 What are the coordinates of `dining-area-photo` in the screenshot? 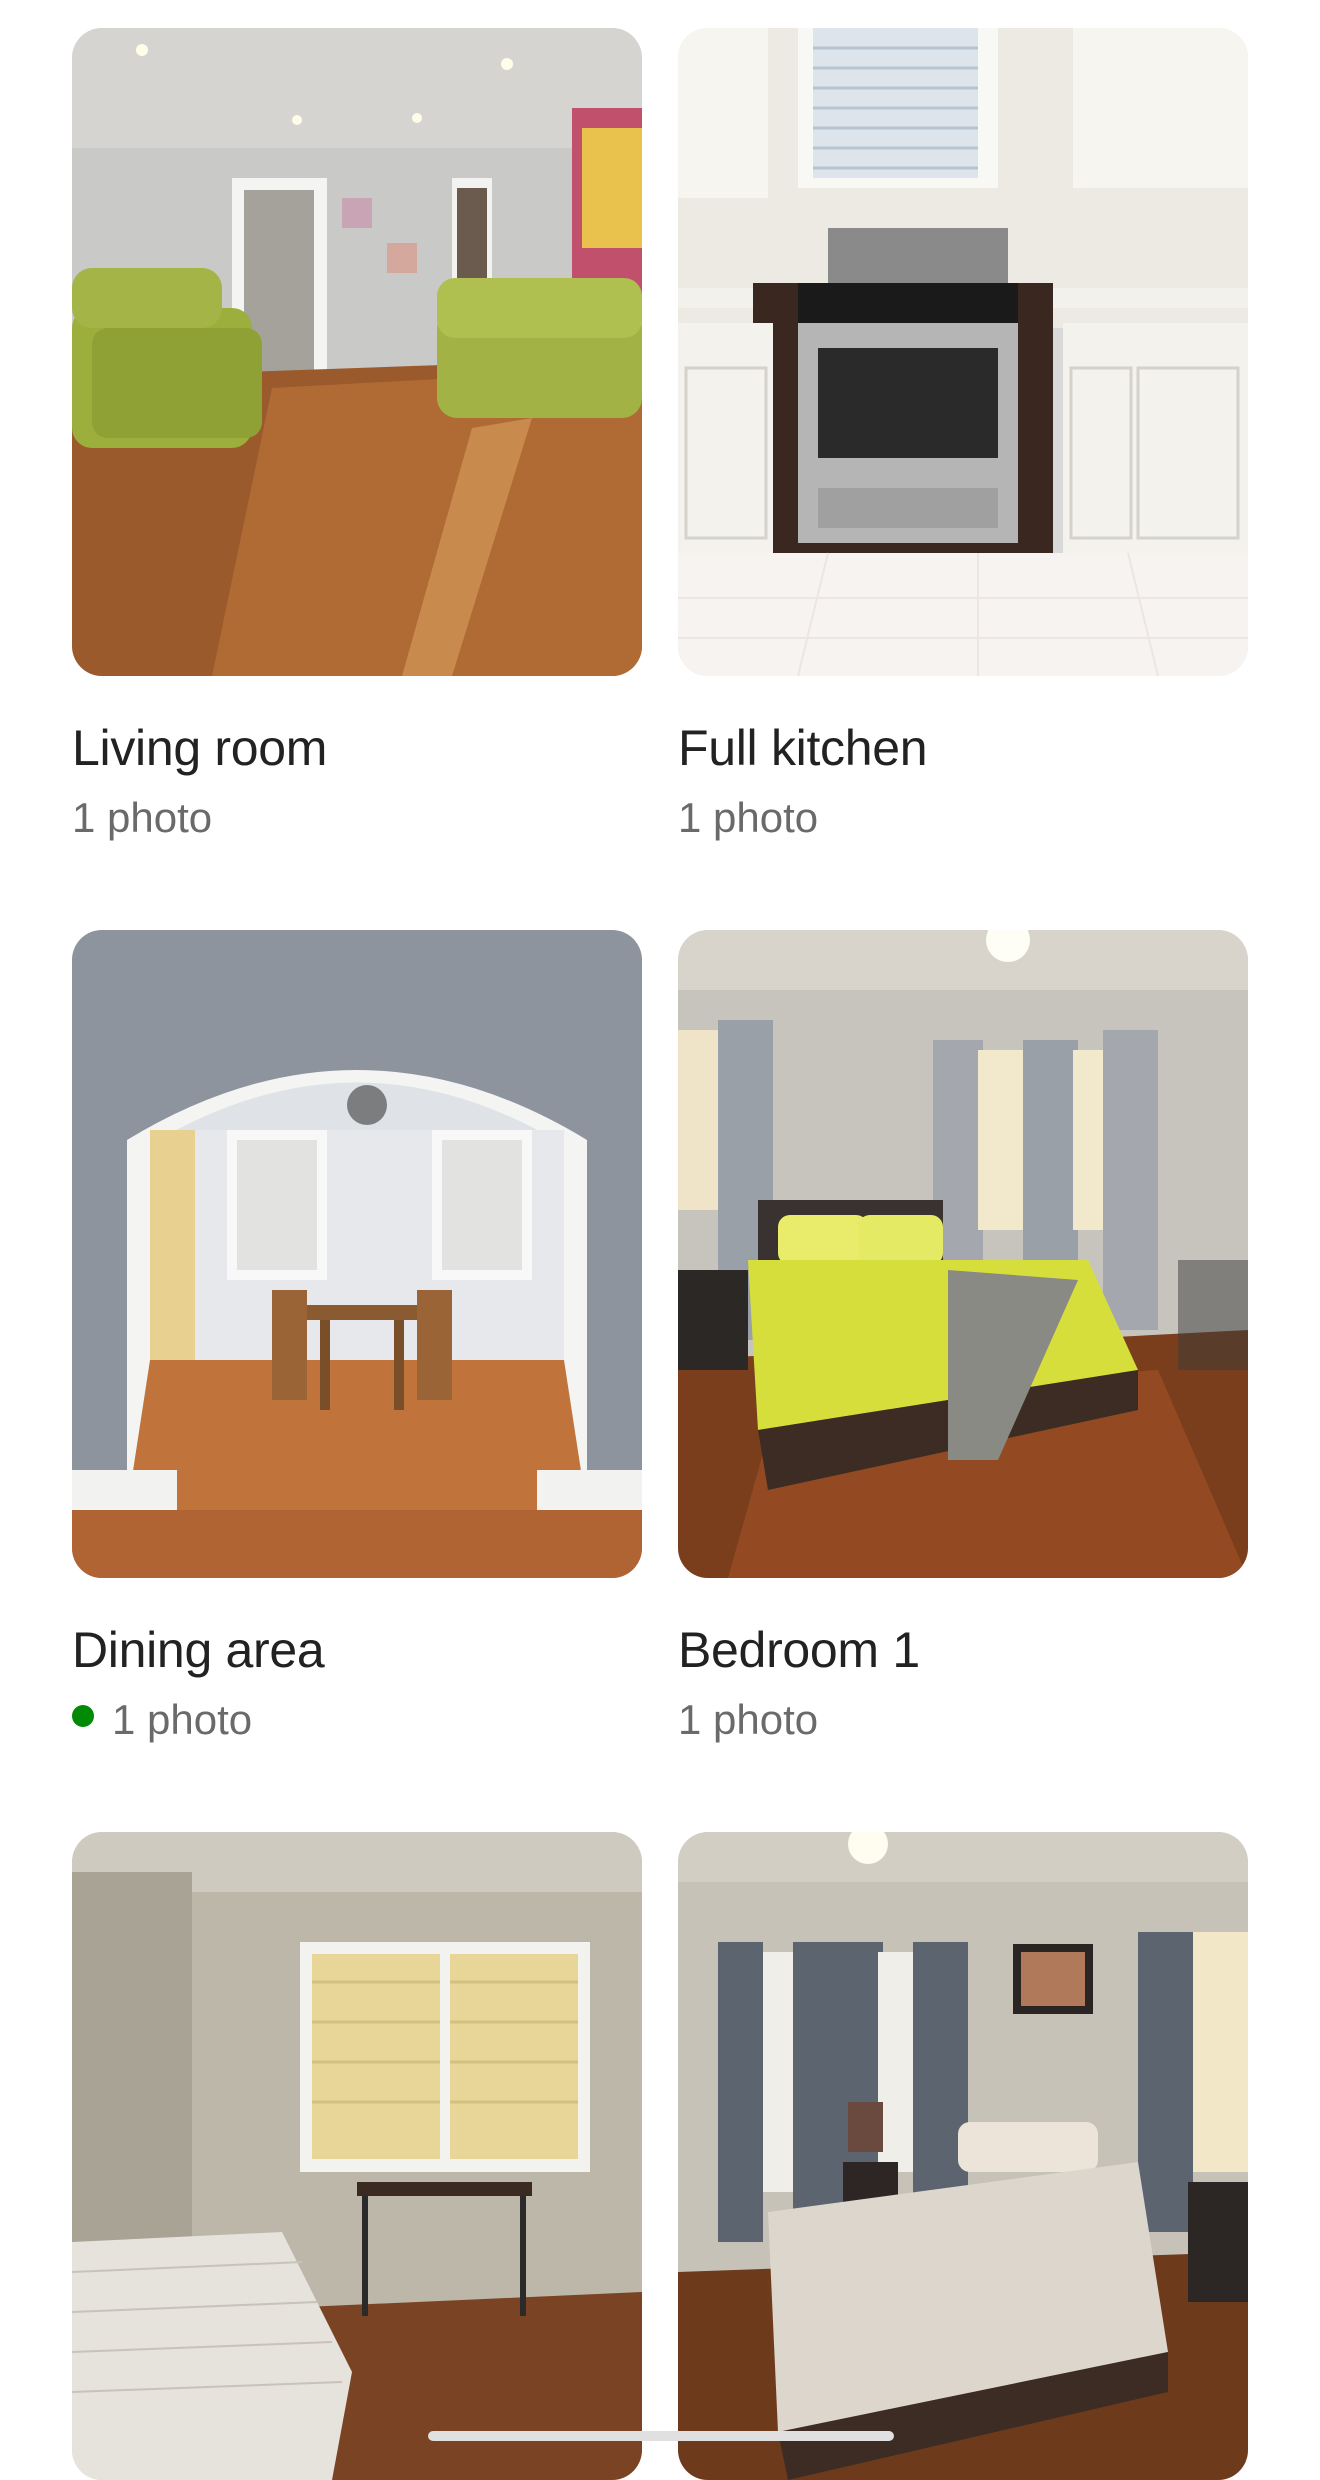 It's located at (357, 1254).